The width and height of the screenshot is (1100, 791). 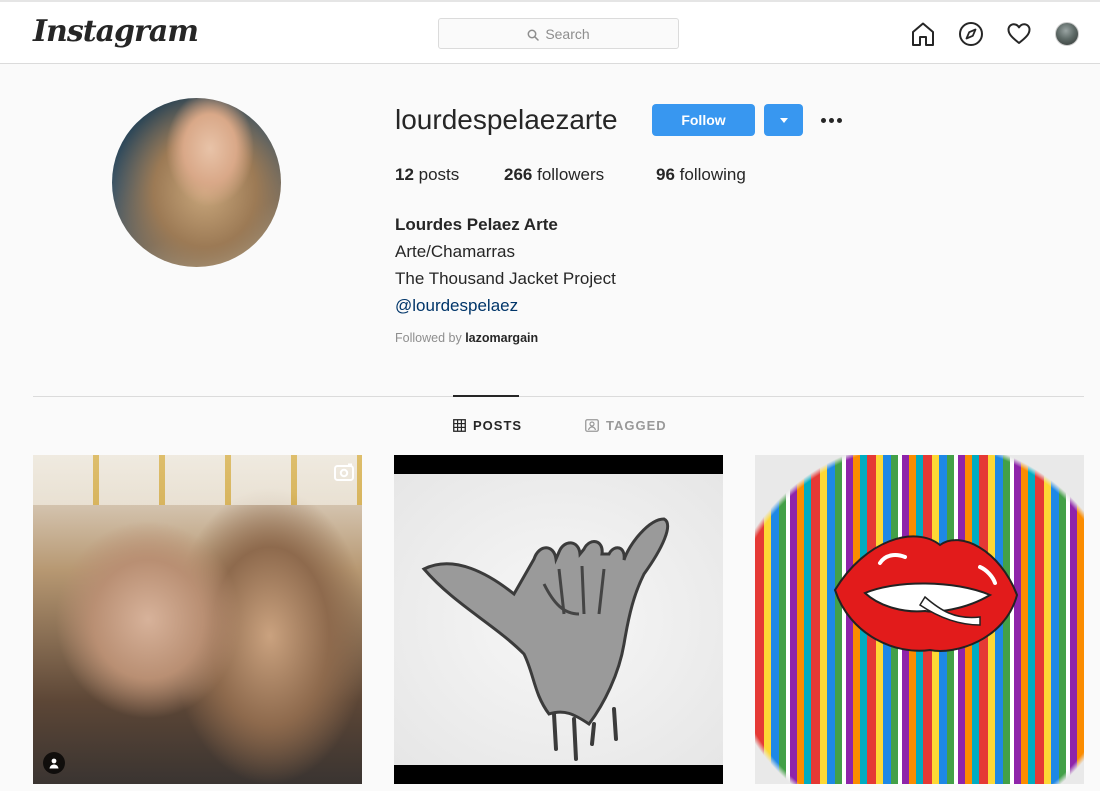 I want to click on nav-icons, so click(x=995, y=34).